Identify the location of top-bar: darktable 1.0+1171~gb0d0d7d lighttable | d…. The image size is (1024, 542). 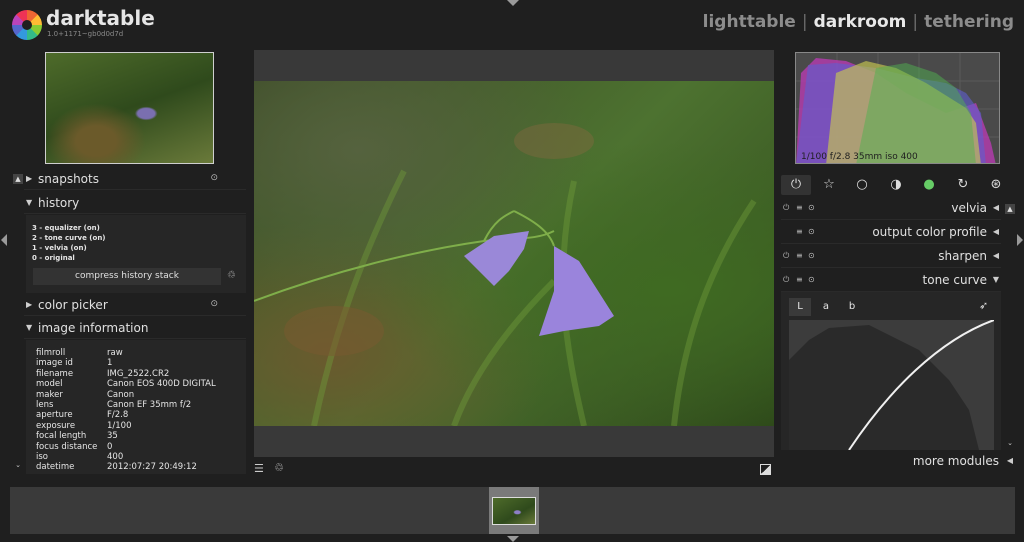
(512, 24).